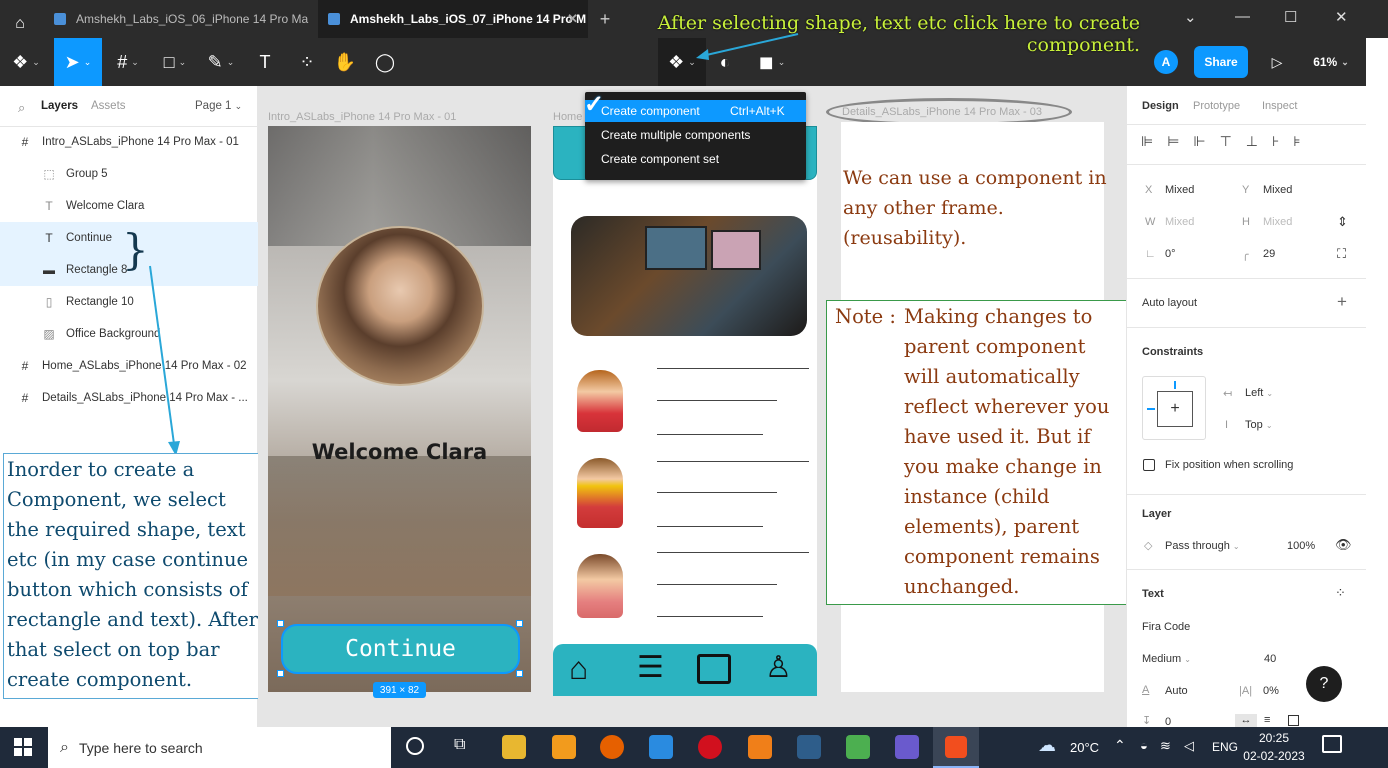 The image size is (1388, 768). Describe the element at coordinates (129, 206) in the screenshot. I see `layer-welcome-clara: T Welcome Clara` at that location.